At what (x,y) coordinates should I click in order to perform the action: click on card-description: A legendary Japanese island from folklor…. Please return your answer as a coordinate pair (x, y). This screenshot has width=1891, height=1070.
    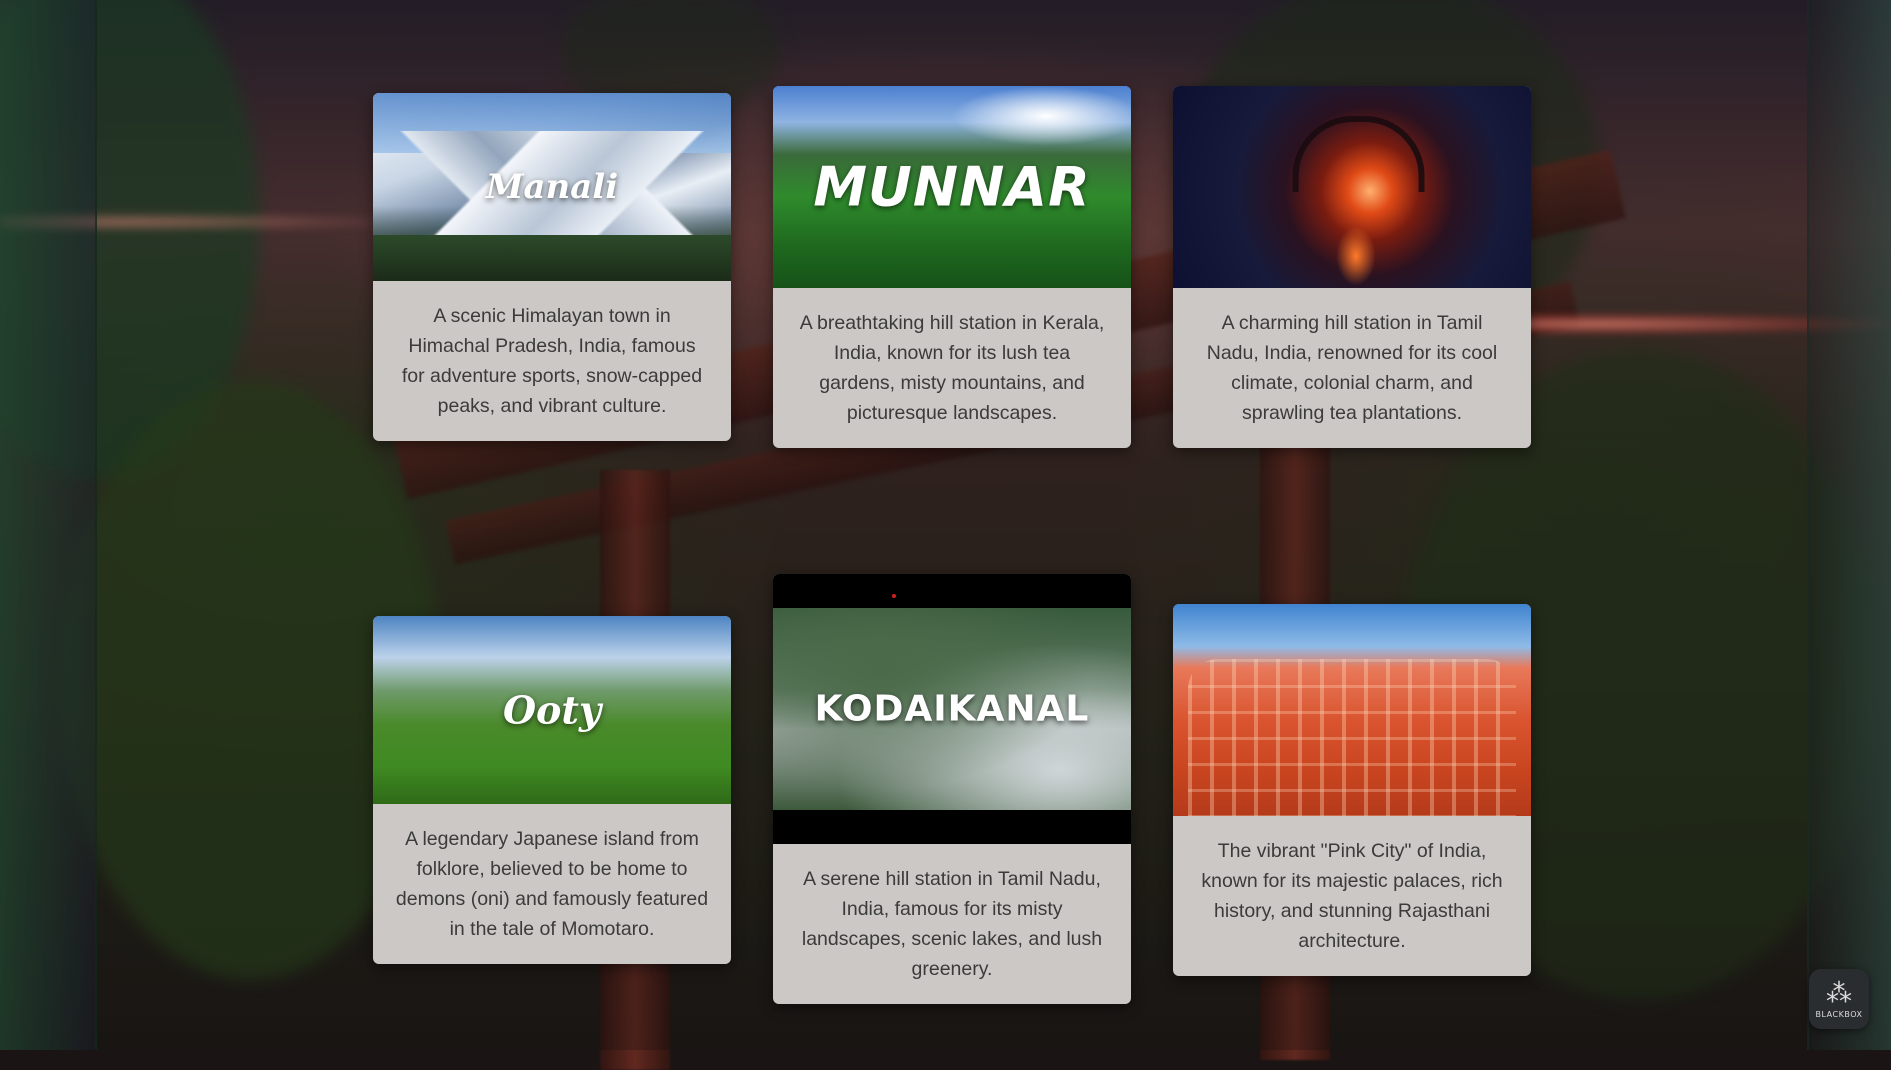
    Looking at the image, I should click on (552, 884).